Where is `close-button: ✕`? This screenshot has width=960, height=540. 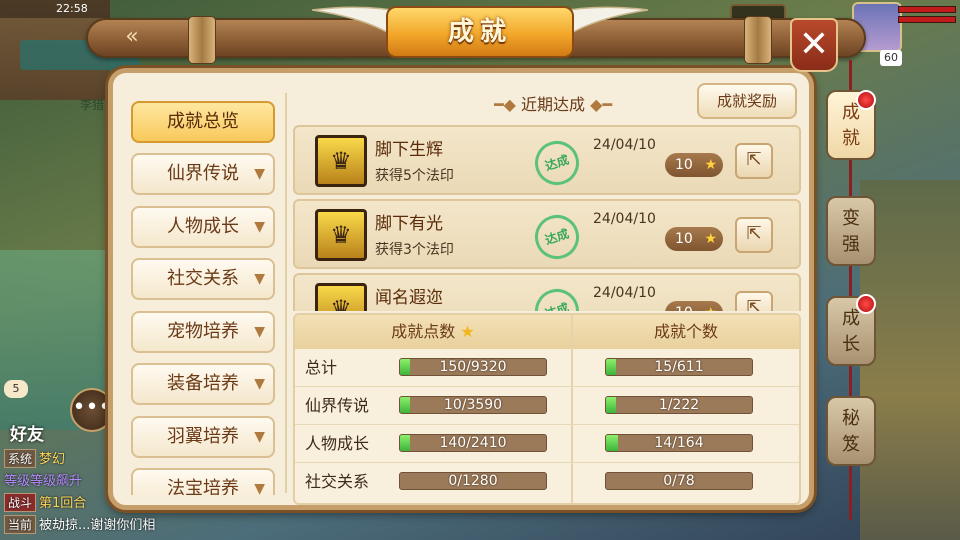
close-button: ✕ is located at coordinates (814, 45).